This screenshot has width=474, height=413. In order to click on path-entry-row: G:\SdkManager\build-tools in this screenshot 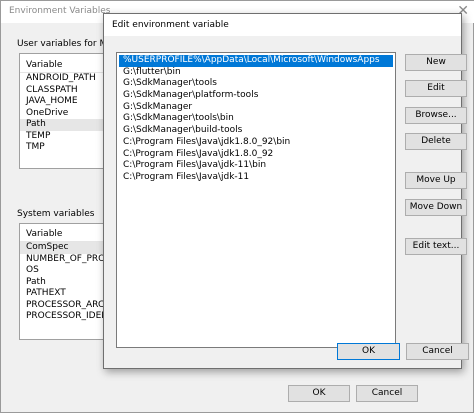, I will do `click(256, 131)`.